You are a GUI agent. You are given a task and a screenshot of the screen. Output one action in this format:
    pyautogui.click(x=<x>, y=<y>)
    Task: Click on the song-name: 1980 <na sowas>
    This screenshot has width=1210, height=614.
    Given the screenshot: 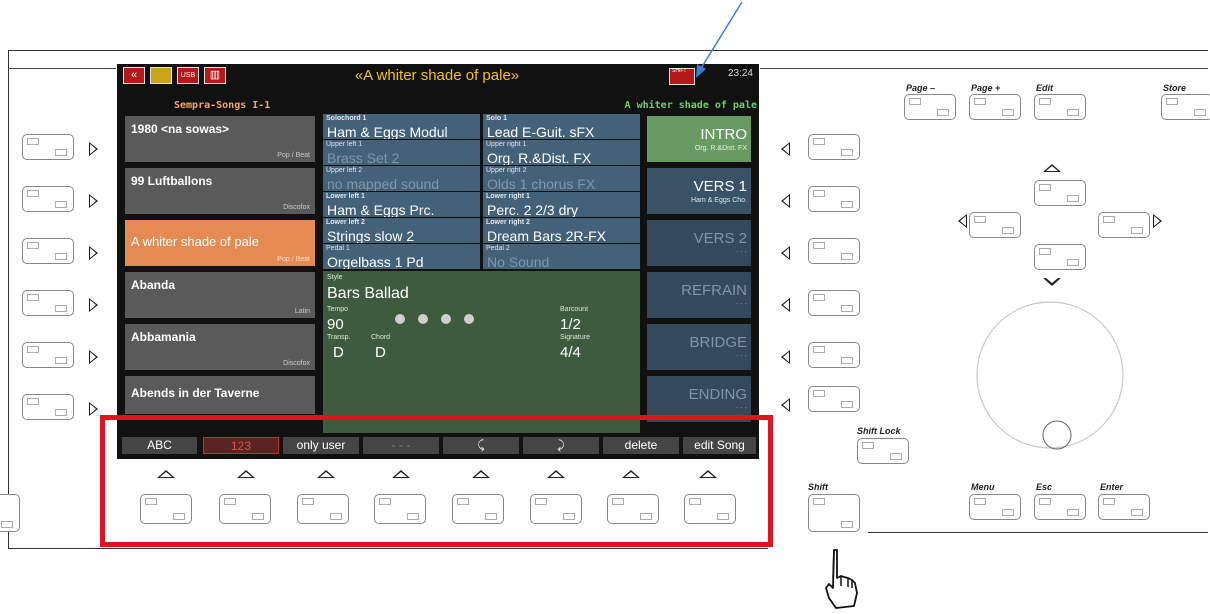 What is the action you would take?
    pyautogui.click(x=180, y=129)
    